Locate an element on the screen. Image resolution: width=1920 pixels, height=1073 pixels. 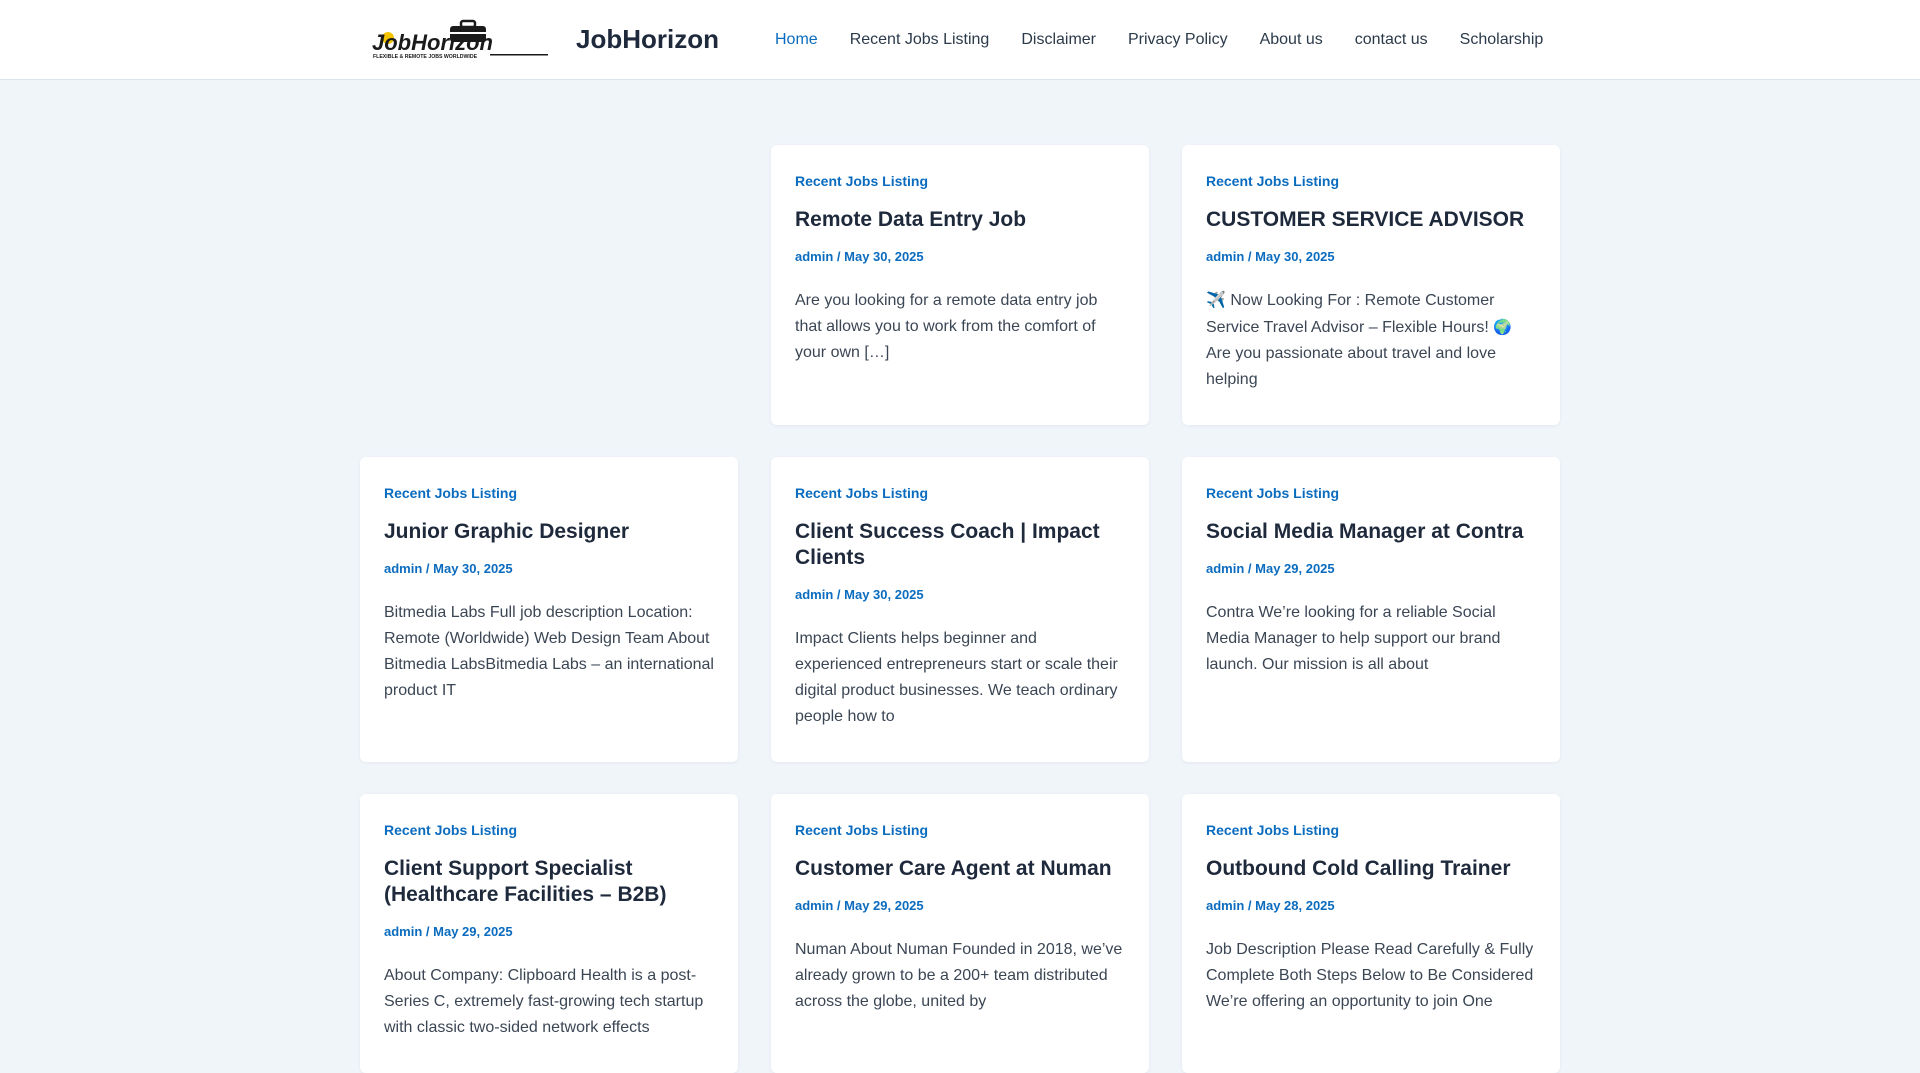
nav-scholarship: Scholarship is located at coordinates (1502, 40).